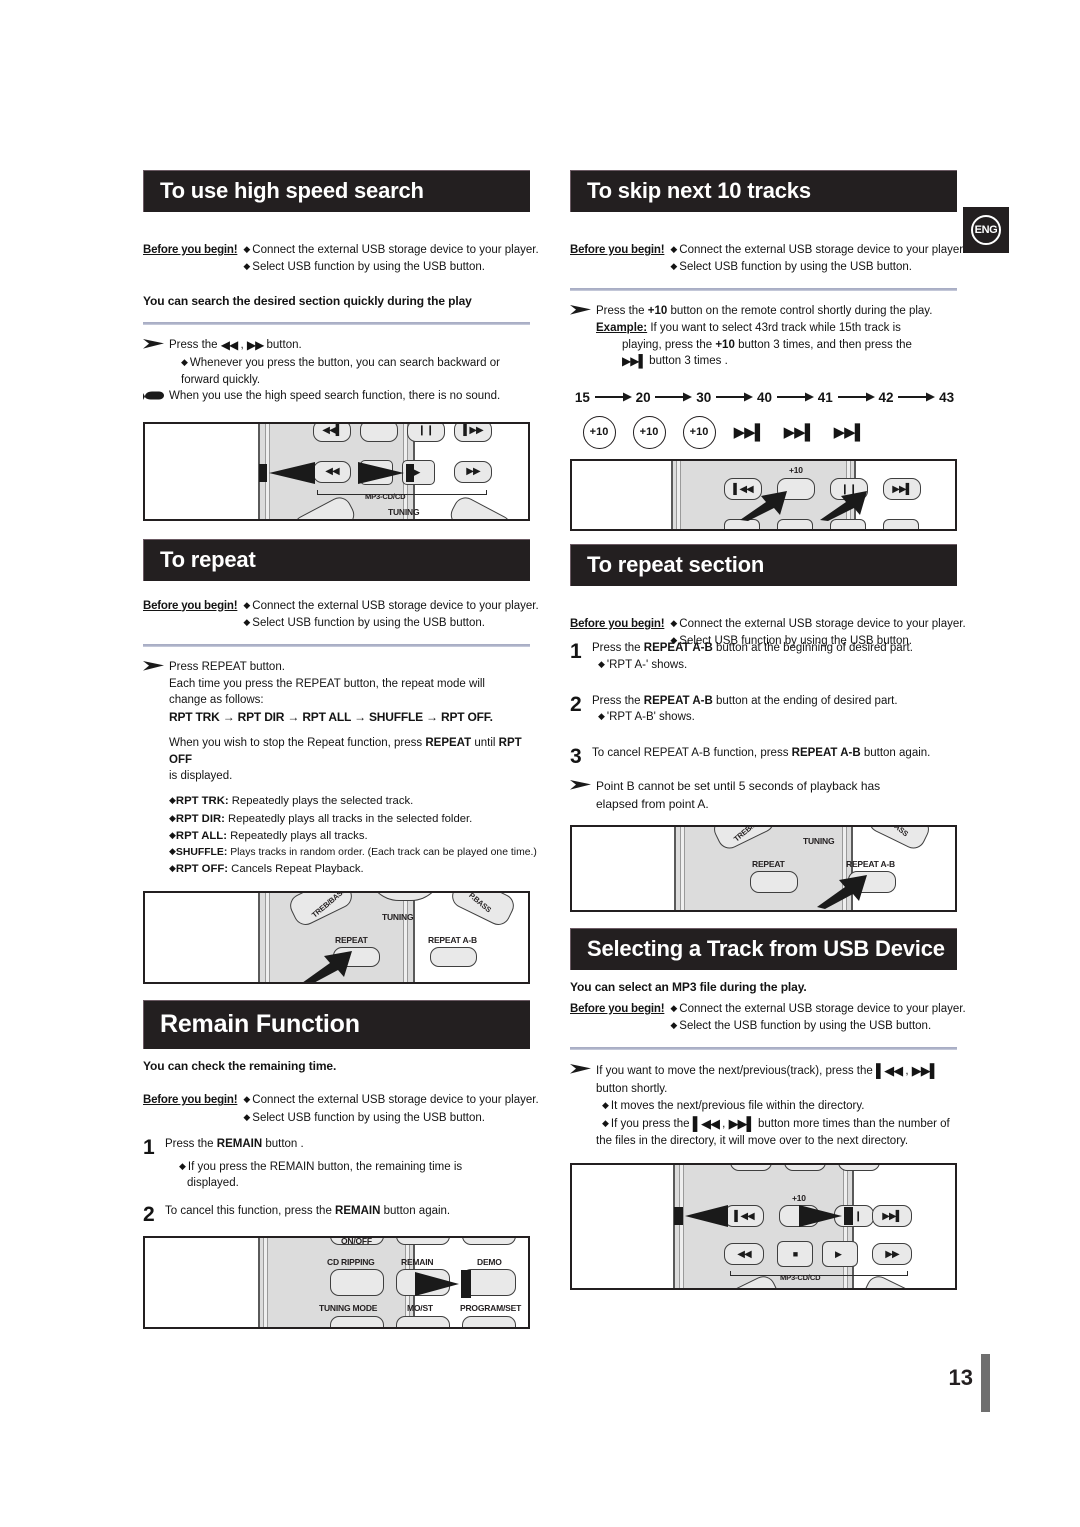 This screenshot has height=1527, width=1080. Describe the element at coordinates (473, 431) in the screenshot. I see `skip-next-icon: ▌▶▶` at that location.